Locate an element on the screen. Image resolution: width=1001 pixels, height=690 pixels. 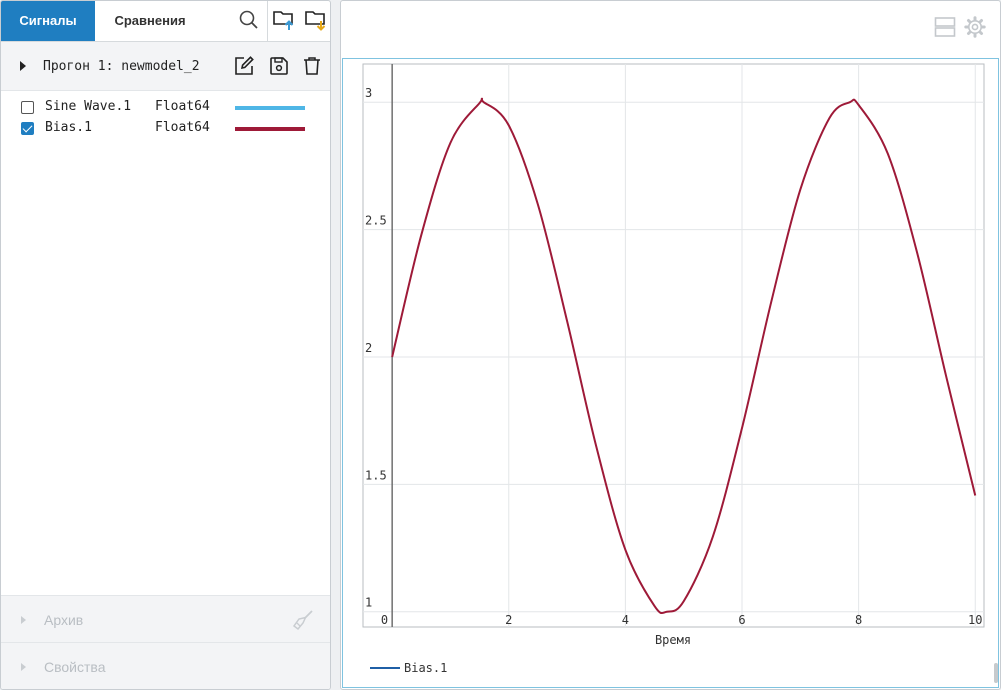
y-tick-label: 3 is located at coordinates (368, 93).